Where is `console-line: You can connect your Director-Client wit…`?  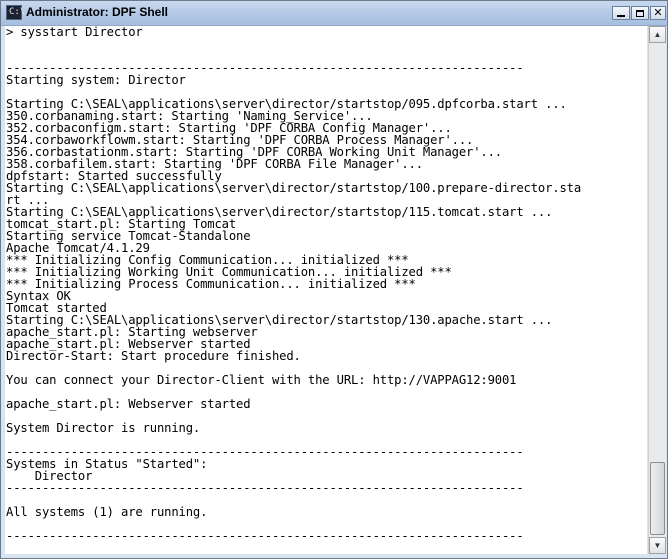 console-line: You can connect your Director-Client wit… is located at coordinates (261, 380).